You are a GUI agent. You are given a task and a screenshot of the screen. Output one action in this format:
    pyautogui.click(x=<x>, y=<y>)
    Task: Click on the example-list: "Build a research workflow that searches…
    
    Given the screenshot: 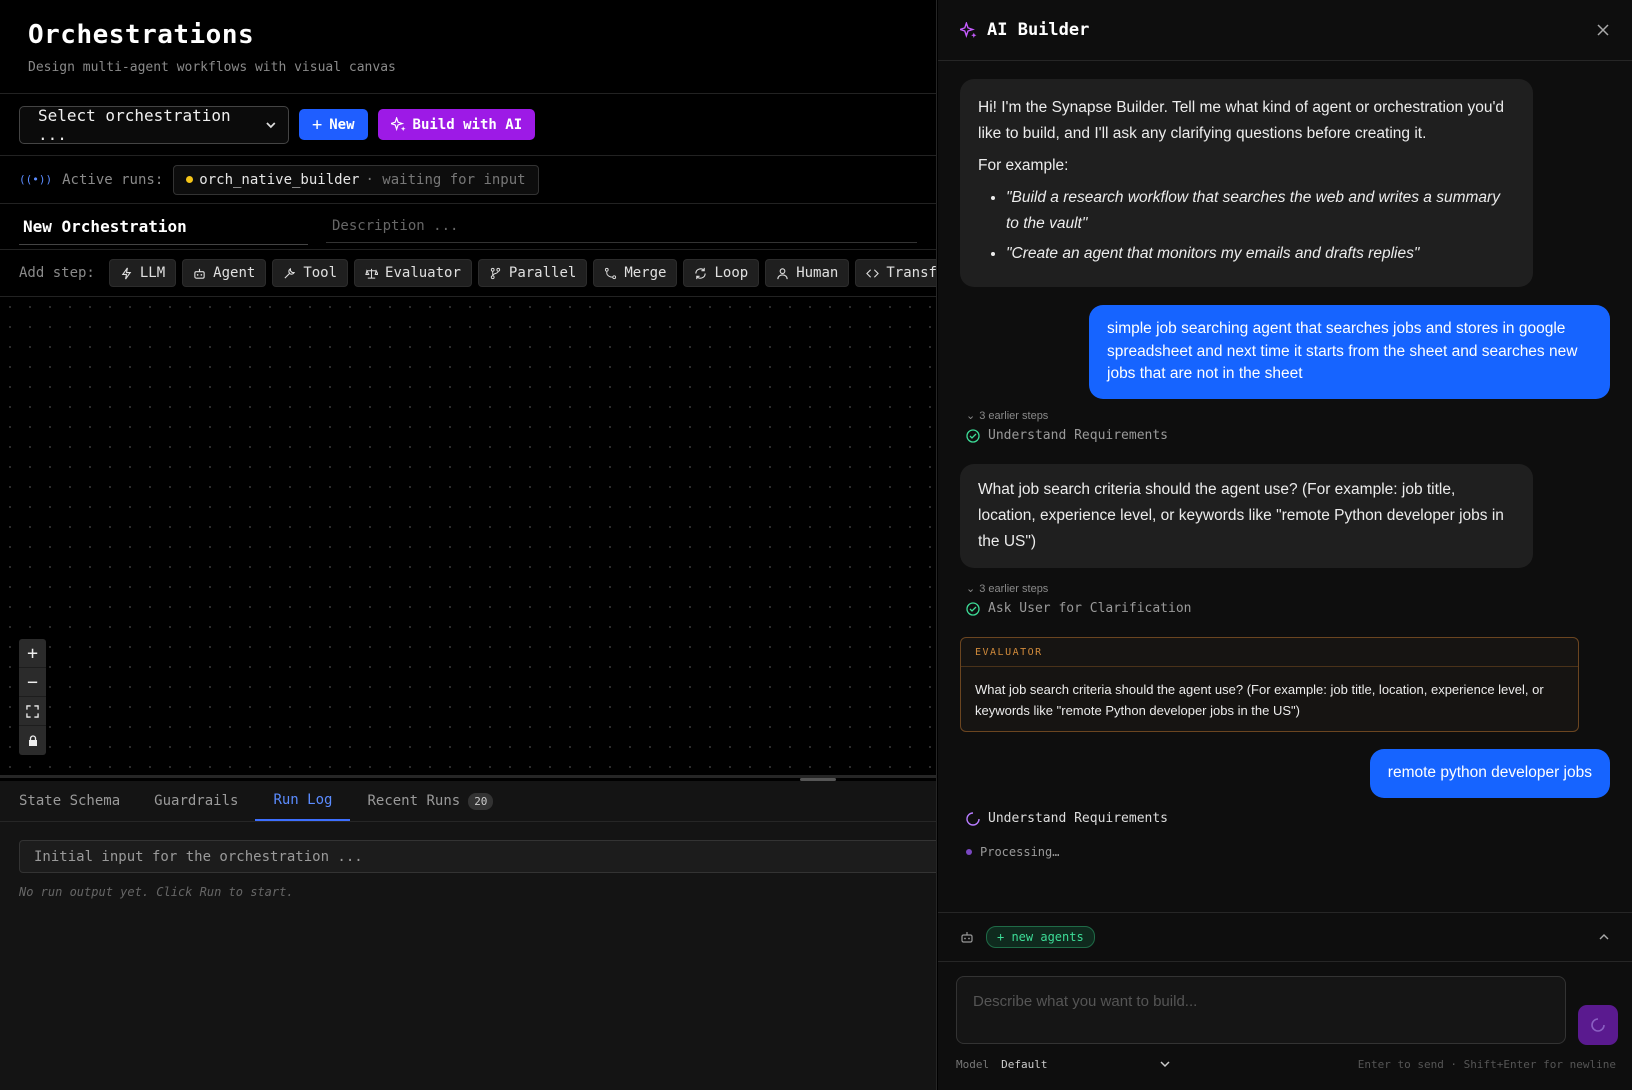 What is the action you would take?
    pyautogui.click(x=1260, y=226)
    